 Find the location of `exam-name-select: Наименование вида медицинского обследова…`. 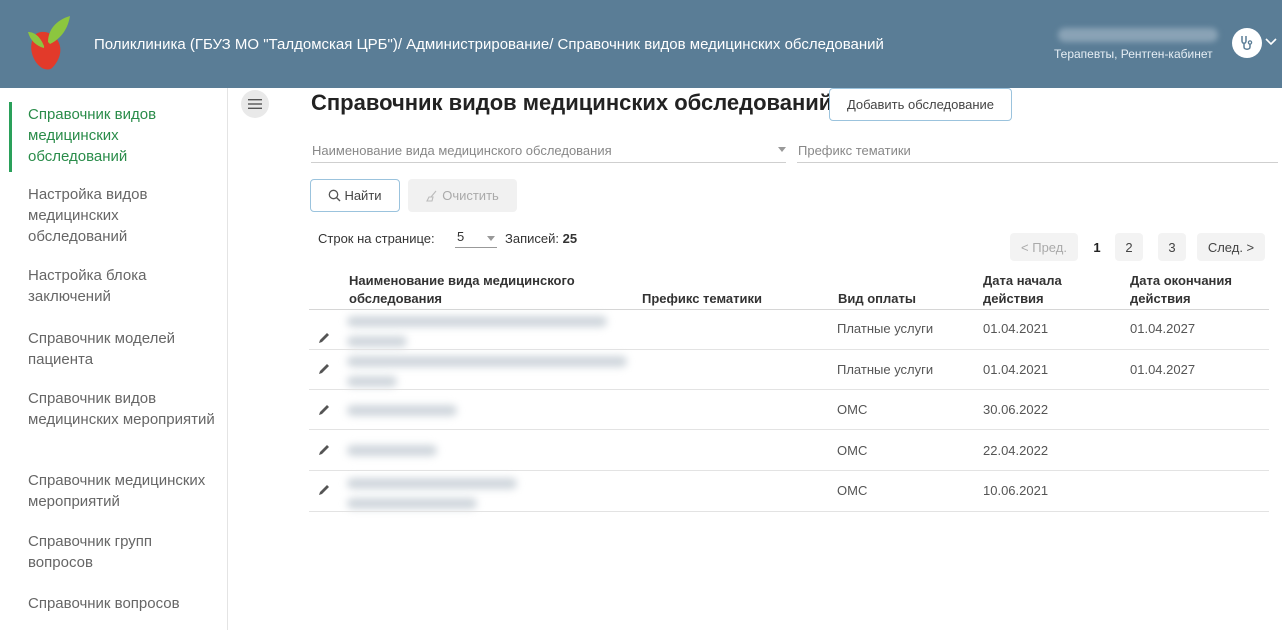

exam-name-select: Наименование вида медицинского обследова… is located at coordinates (548, 150).